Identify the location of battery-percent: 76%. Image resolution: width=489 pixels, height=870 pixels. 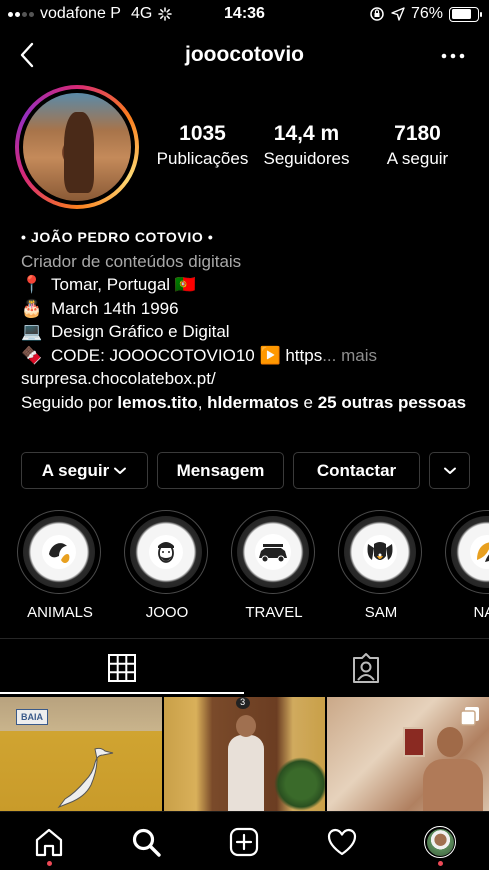
(426, 13).